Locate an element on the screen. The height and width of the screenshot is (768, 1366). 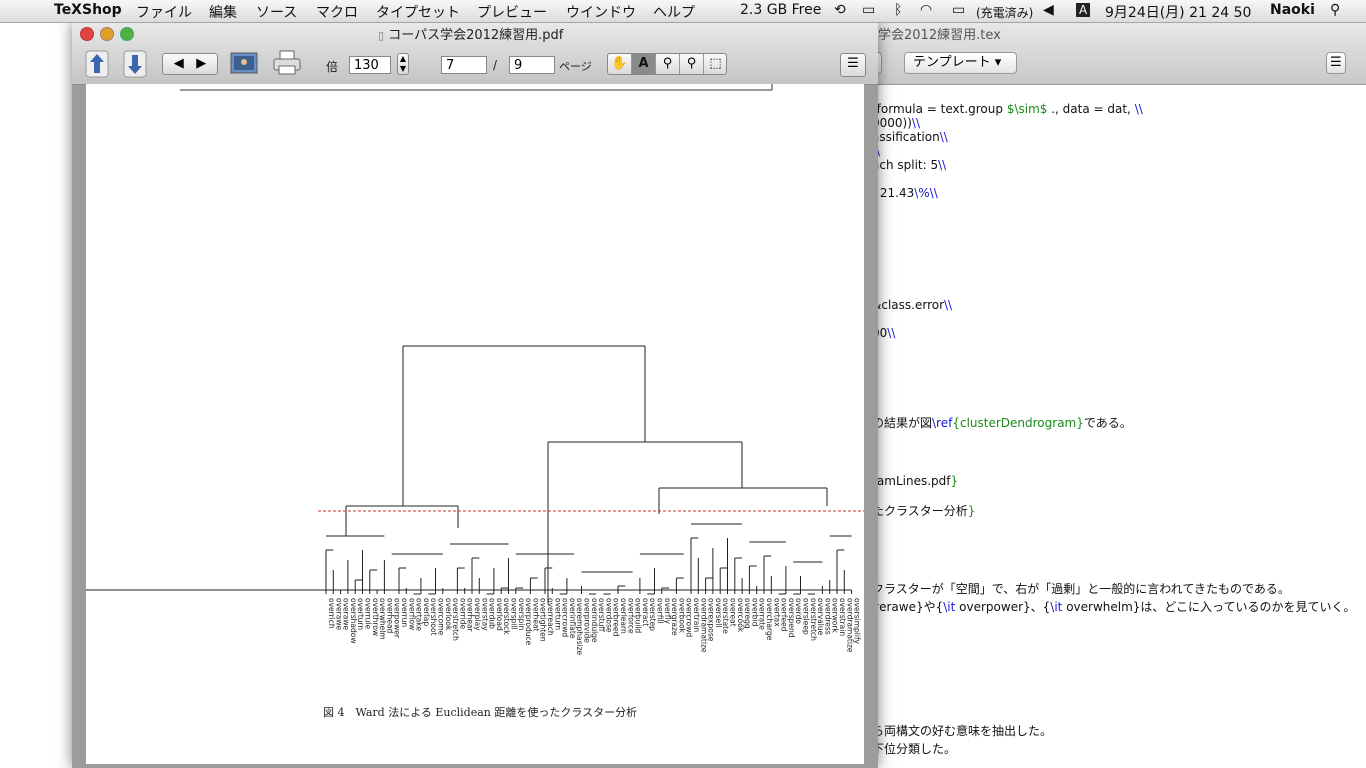
zoom-label: 倍 is located at coordinates (332, 67).